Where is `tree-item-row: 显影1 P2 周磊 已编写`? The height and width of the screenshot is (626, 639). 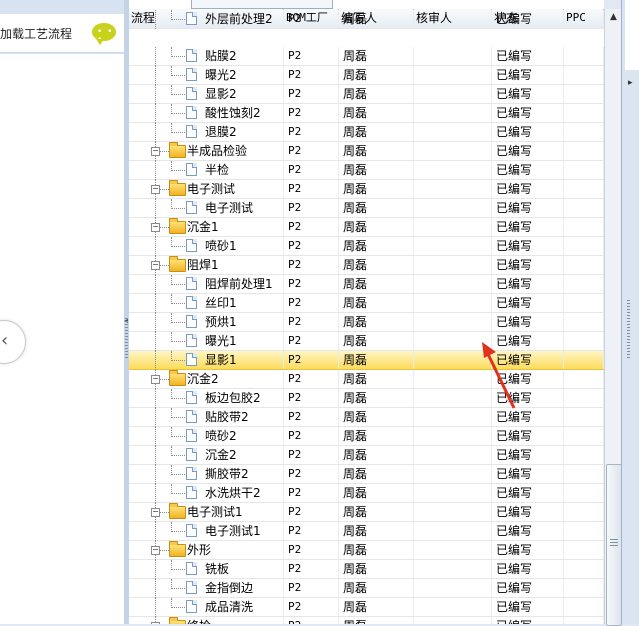
tree-item-row: 显影1 P2 周磊 已编写 is located at coordinates (366, 360).